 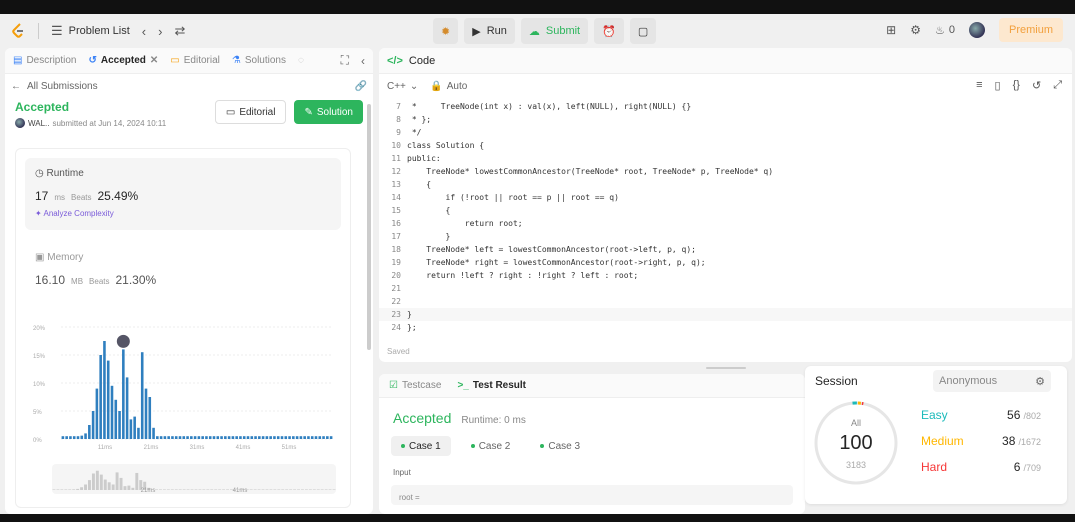 I want to click on code-line: 10 class Solution {, so click(x=725, y=145).